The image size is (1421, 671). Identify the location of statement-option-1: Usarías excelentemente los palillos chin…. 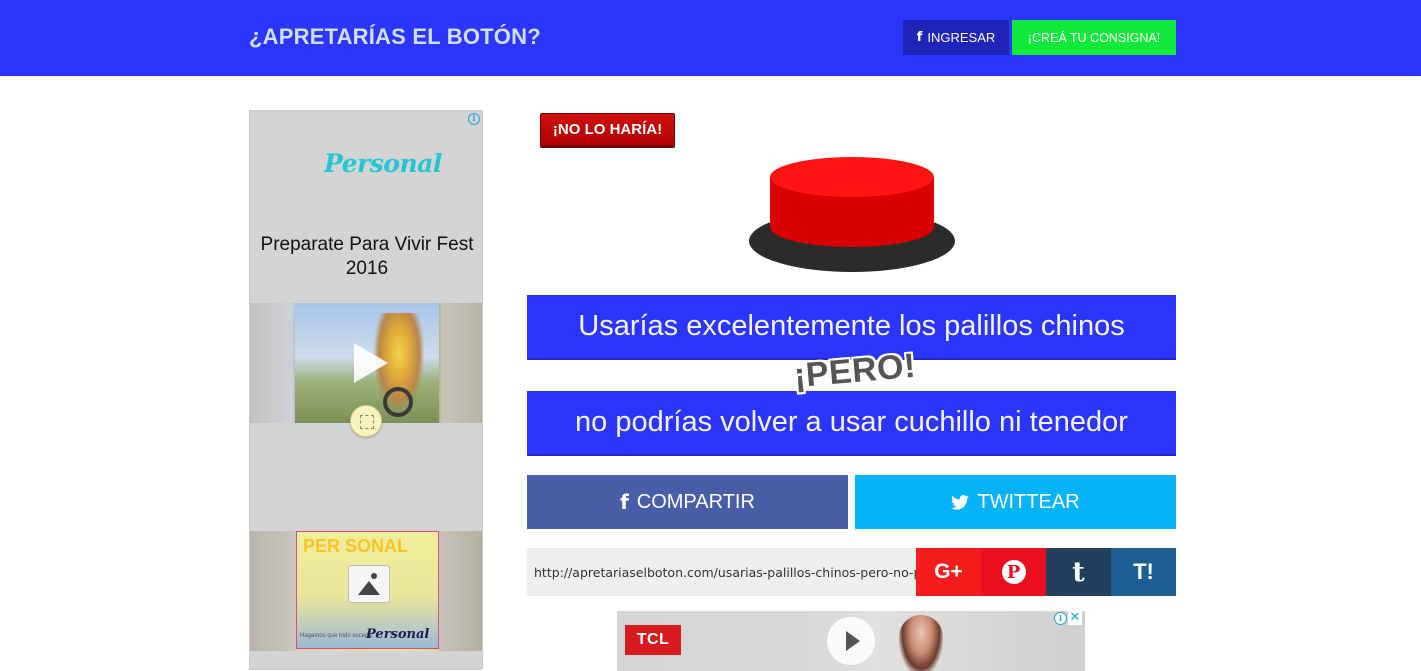
(851, 327).